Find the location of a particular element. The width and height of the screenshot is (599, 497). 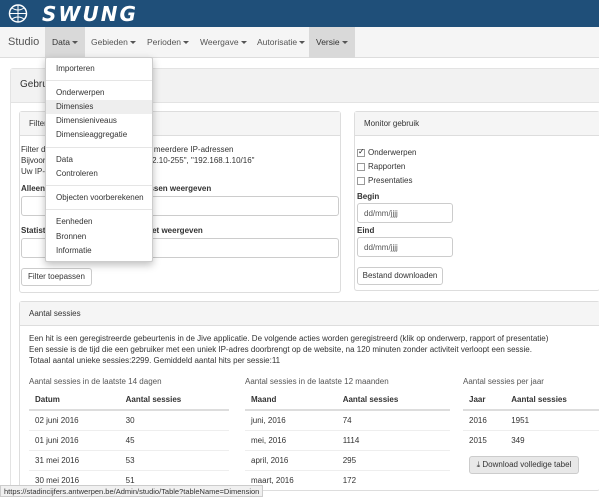

menu-item-informatie: Informatie is located at coordinates (99, 251).